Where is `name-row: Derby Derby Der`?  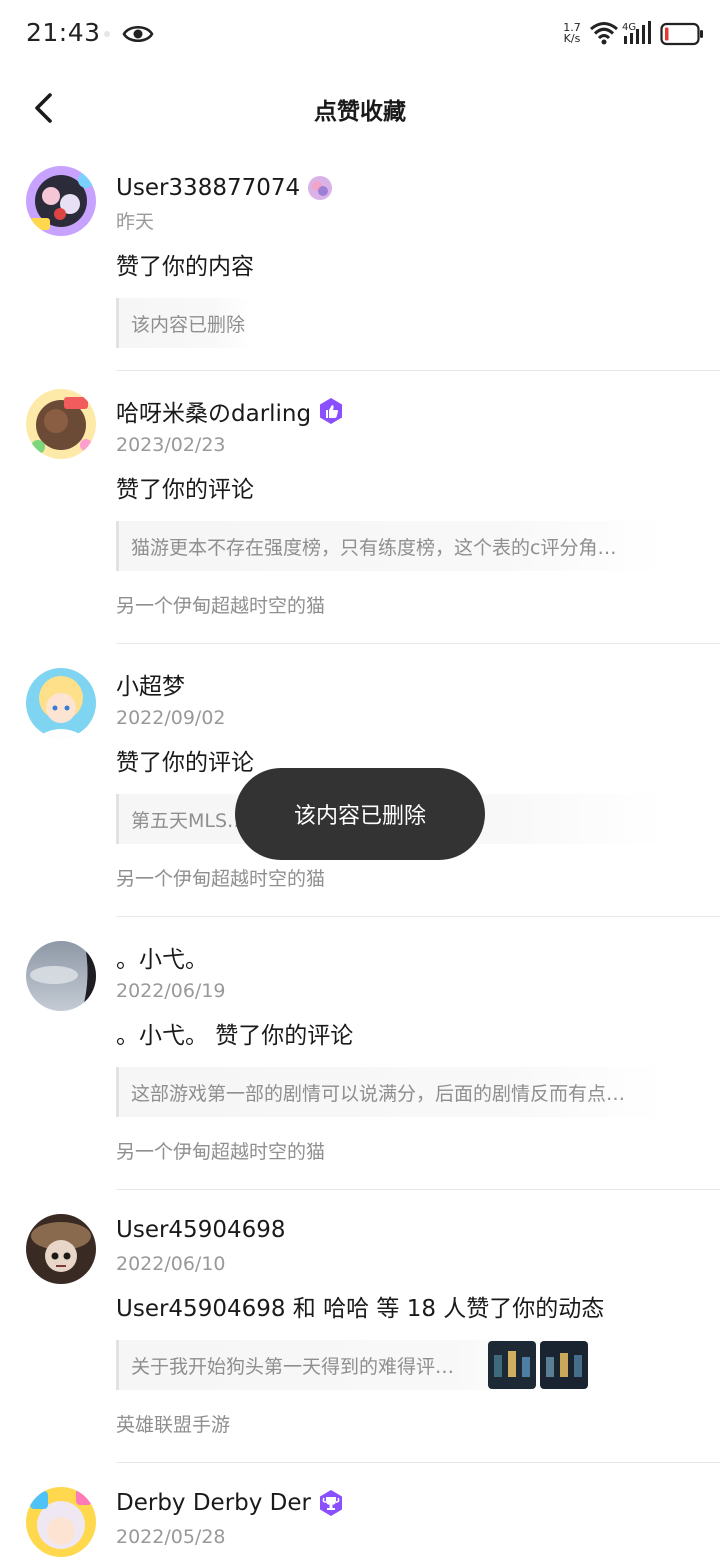
name-row: Derby Derby Der is located at coordinates (418, 1503).